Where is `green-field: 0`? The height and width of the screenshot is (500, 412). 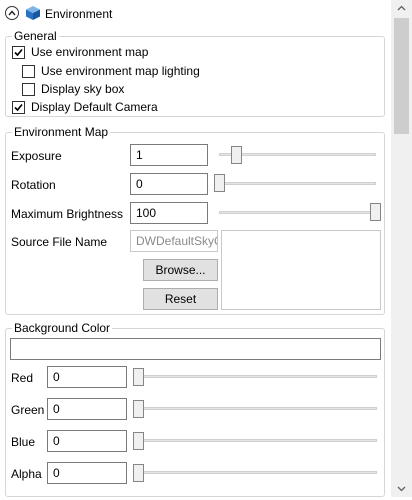 green-field: 0 is located at coordinates (87, 409).